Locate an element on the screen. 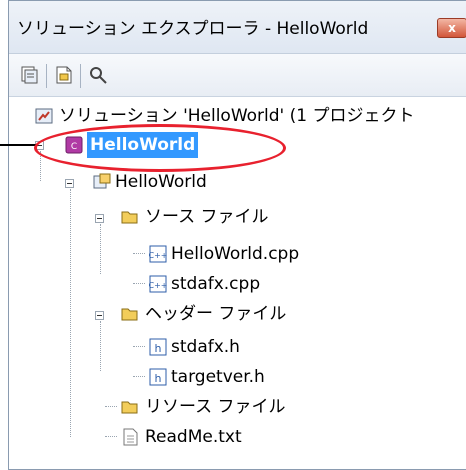  readme-label: ReadMe.txt is located at coordinates (193, 437).